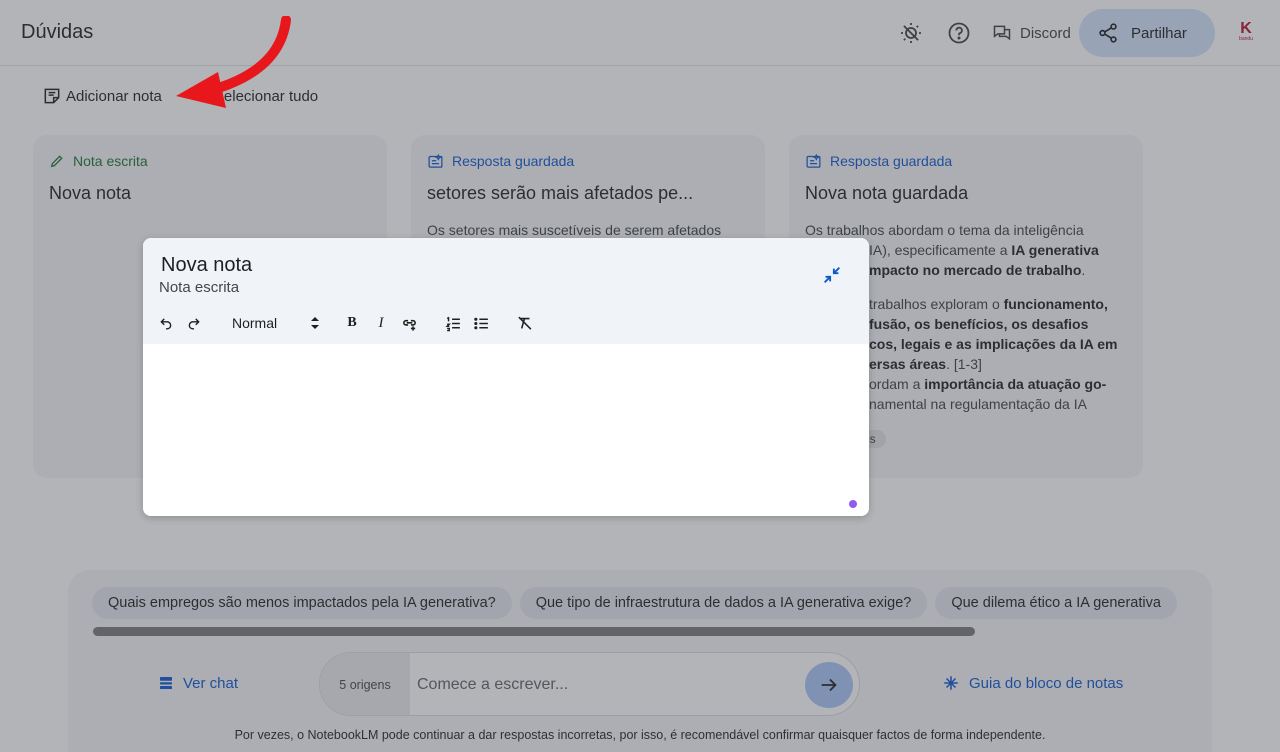  I want to click on bold-button: B, so click(352, 323).